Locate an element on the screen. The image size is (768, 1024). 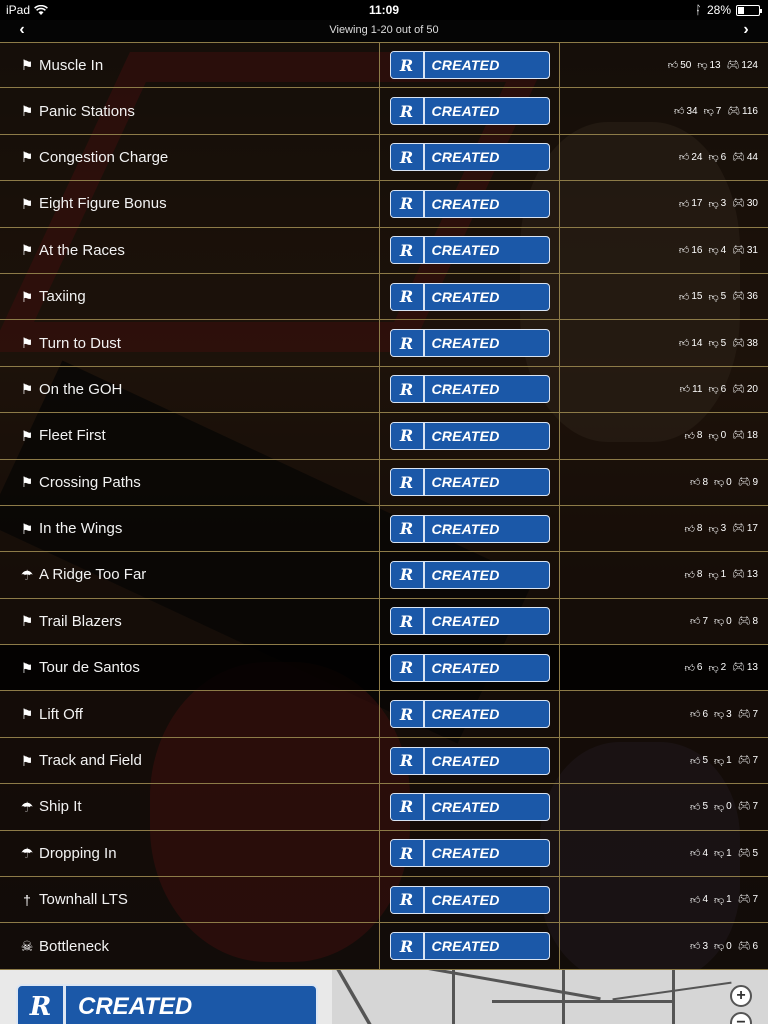
job-title-cell: ⚑ Track and Field is located at coordinates (190, 760).